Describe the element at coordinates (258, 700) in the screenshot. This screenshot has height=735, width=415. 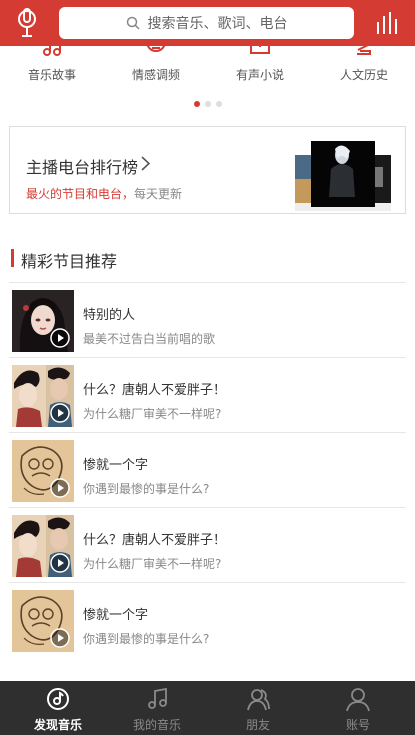
I see `friends-icon` at that location.